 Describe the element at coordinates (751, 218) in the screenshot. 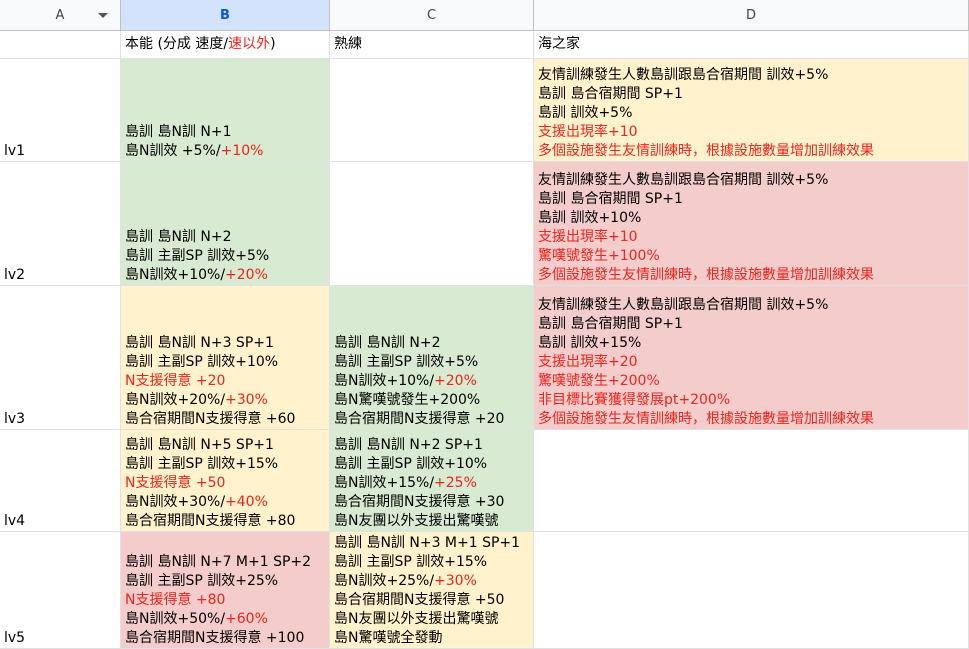

I see `cell-line: 島訓 訓效+10%` at that location.